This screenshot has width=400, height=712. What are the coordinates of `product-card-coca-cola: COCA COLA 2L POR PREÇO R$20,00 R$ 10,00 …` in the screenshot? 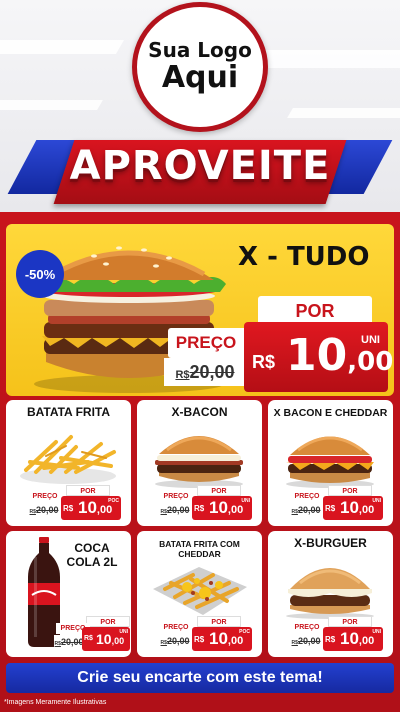 It's located at (68, 594).